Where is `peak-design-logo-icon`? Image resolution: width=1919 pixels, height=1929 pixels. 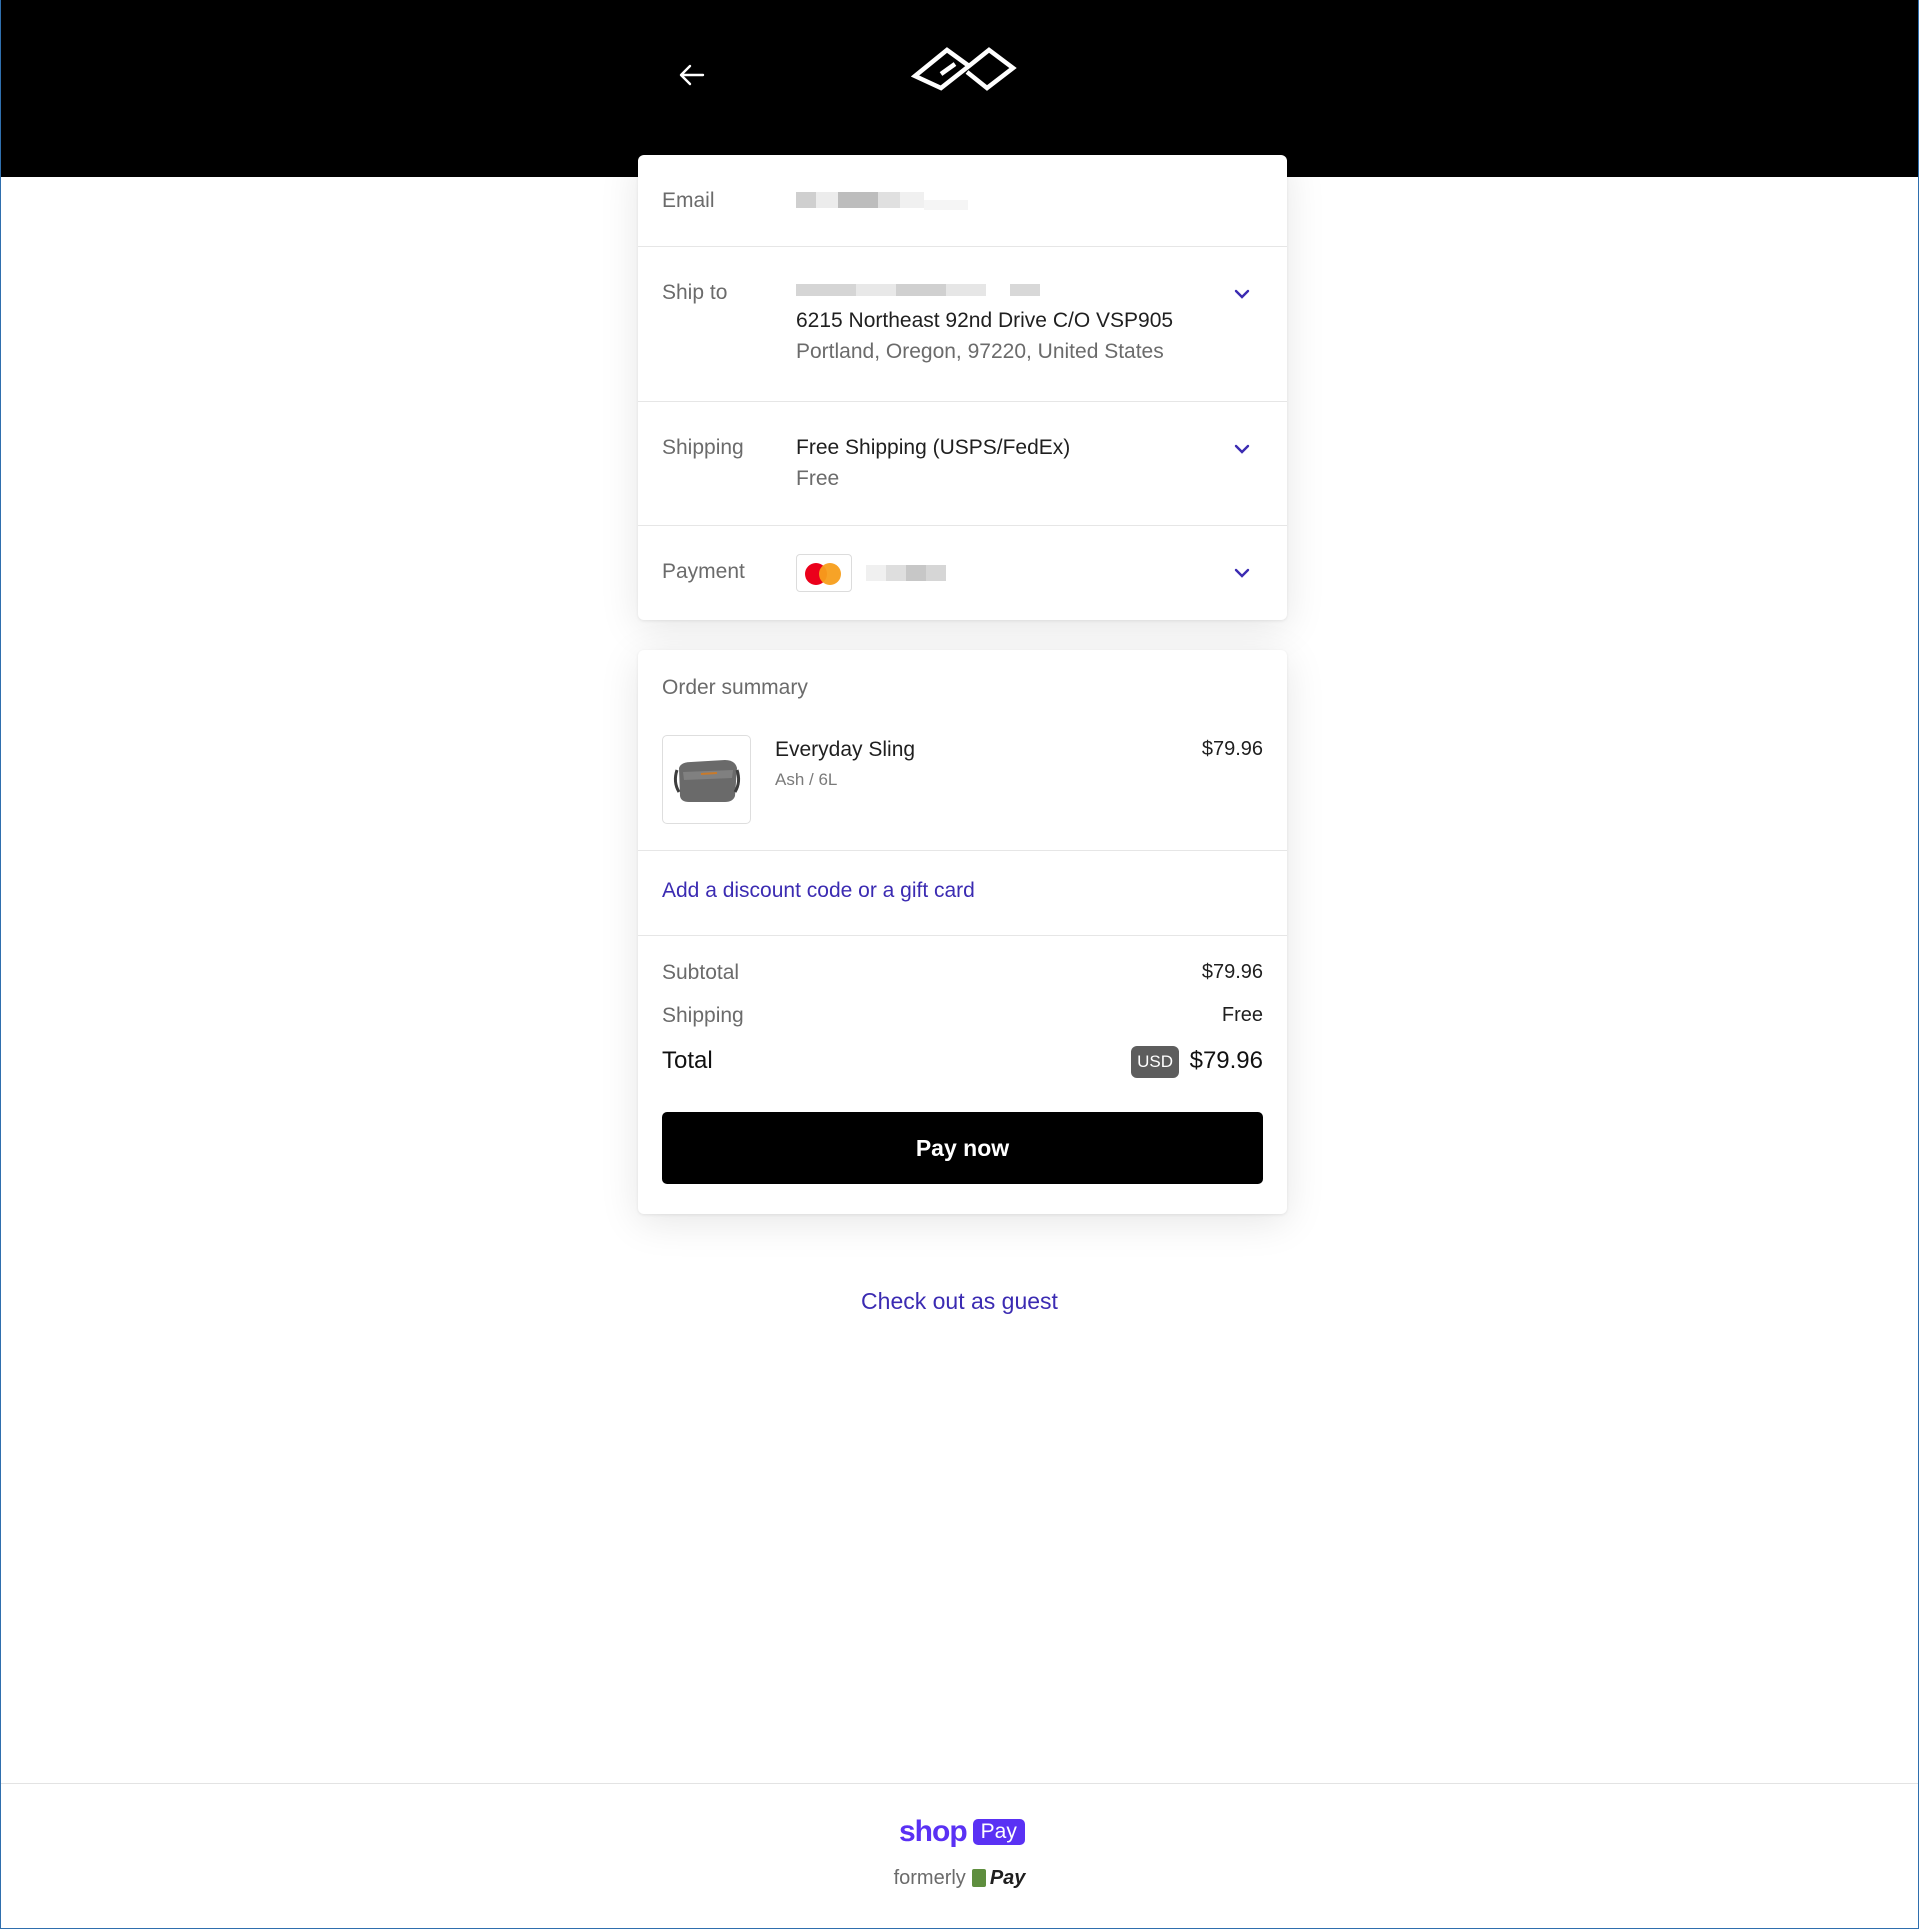 peak-design-logo-icon is located at coordinates (964, 69).